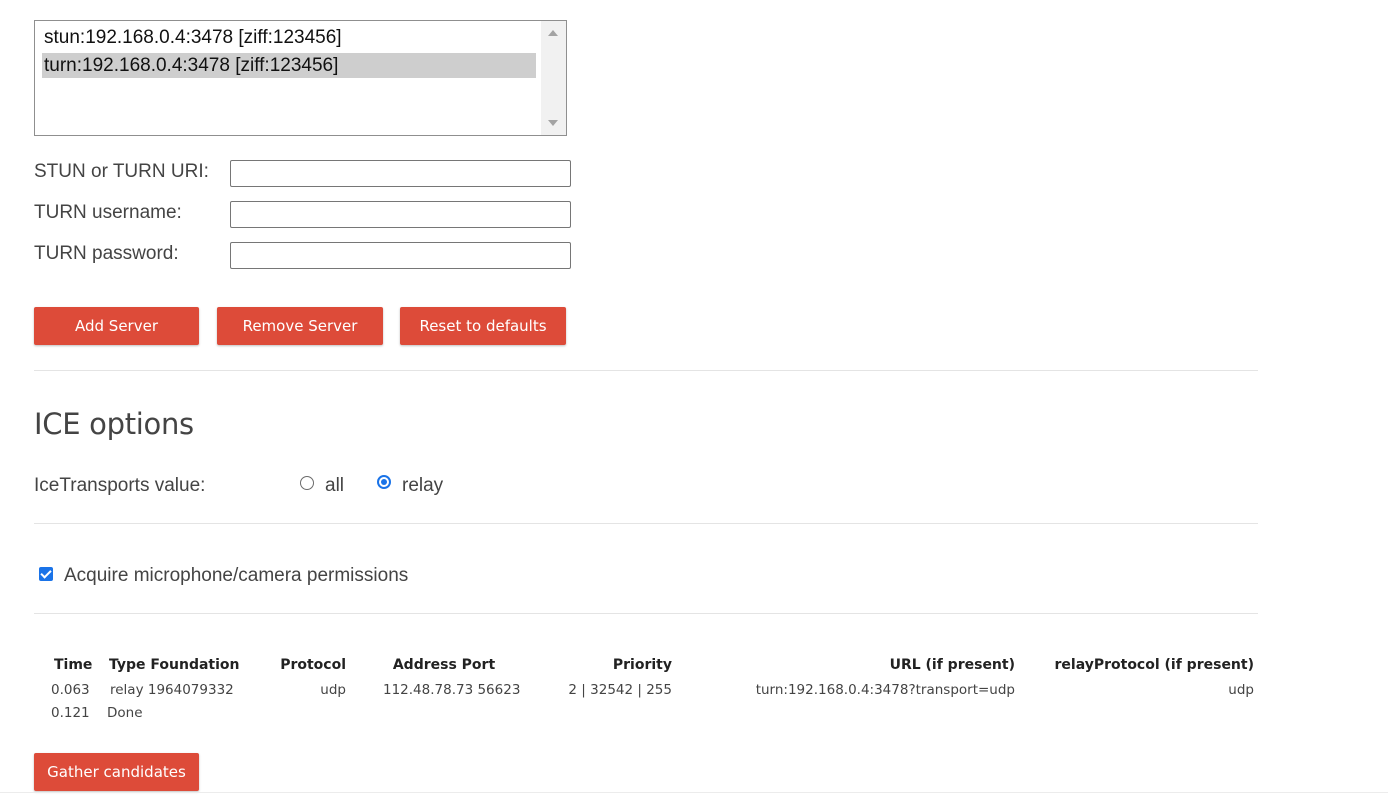 The height and width of the screenshot is (797, 1388). Describe the element at coordinates (121, 171) in the screenshot. I see `uri-label: STUN or TURN URI:` at that location.